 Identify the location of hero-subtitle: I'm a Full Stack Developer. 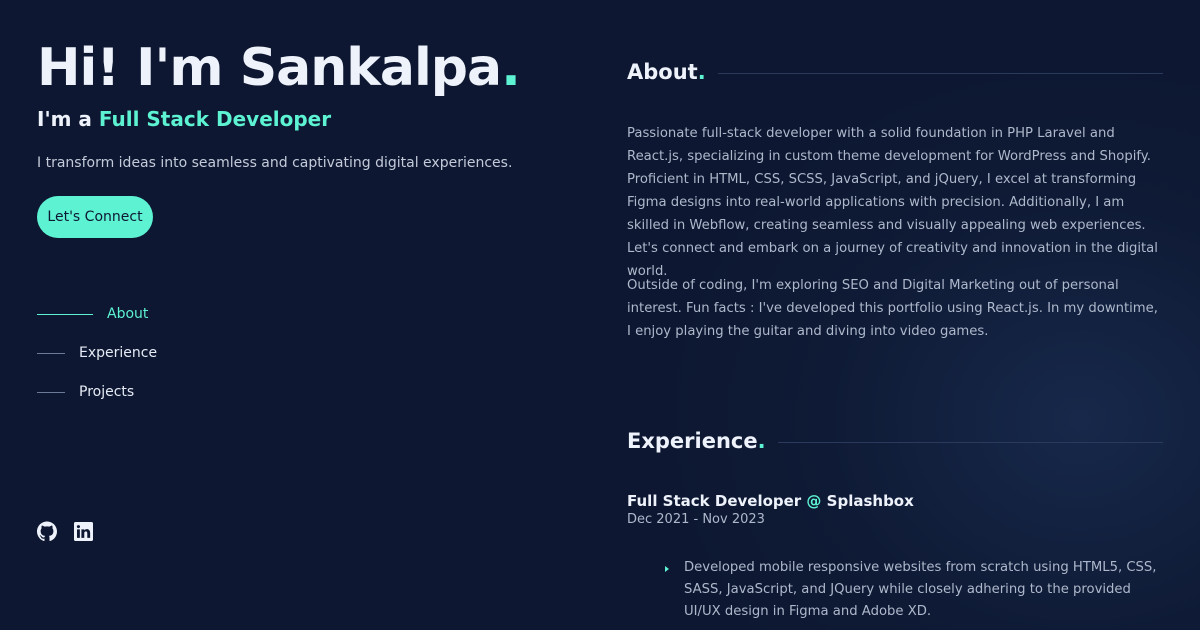
(184, 119).